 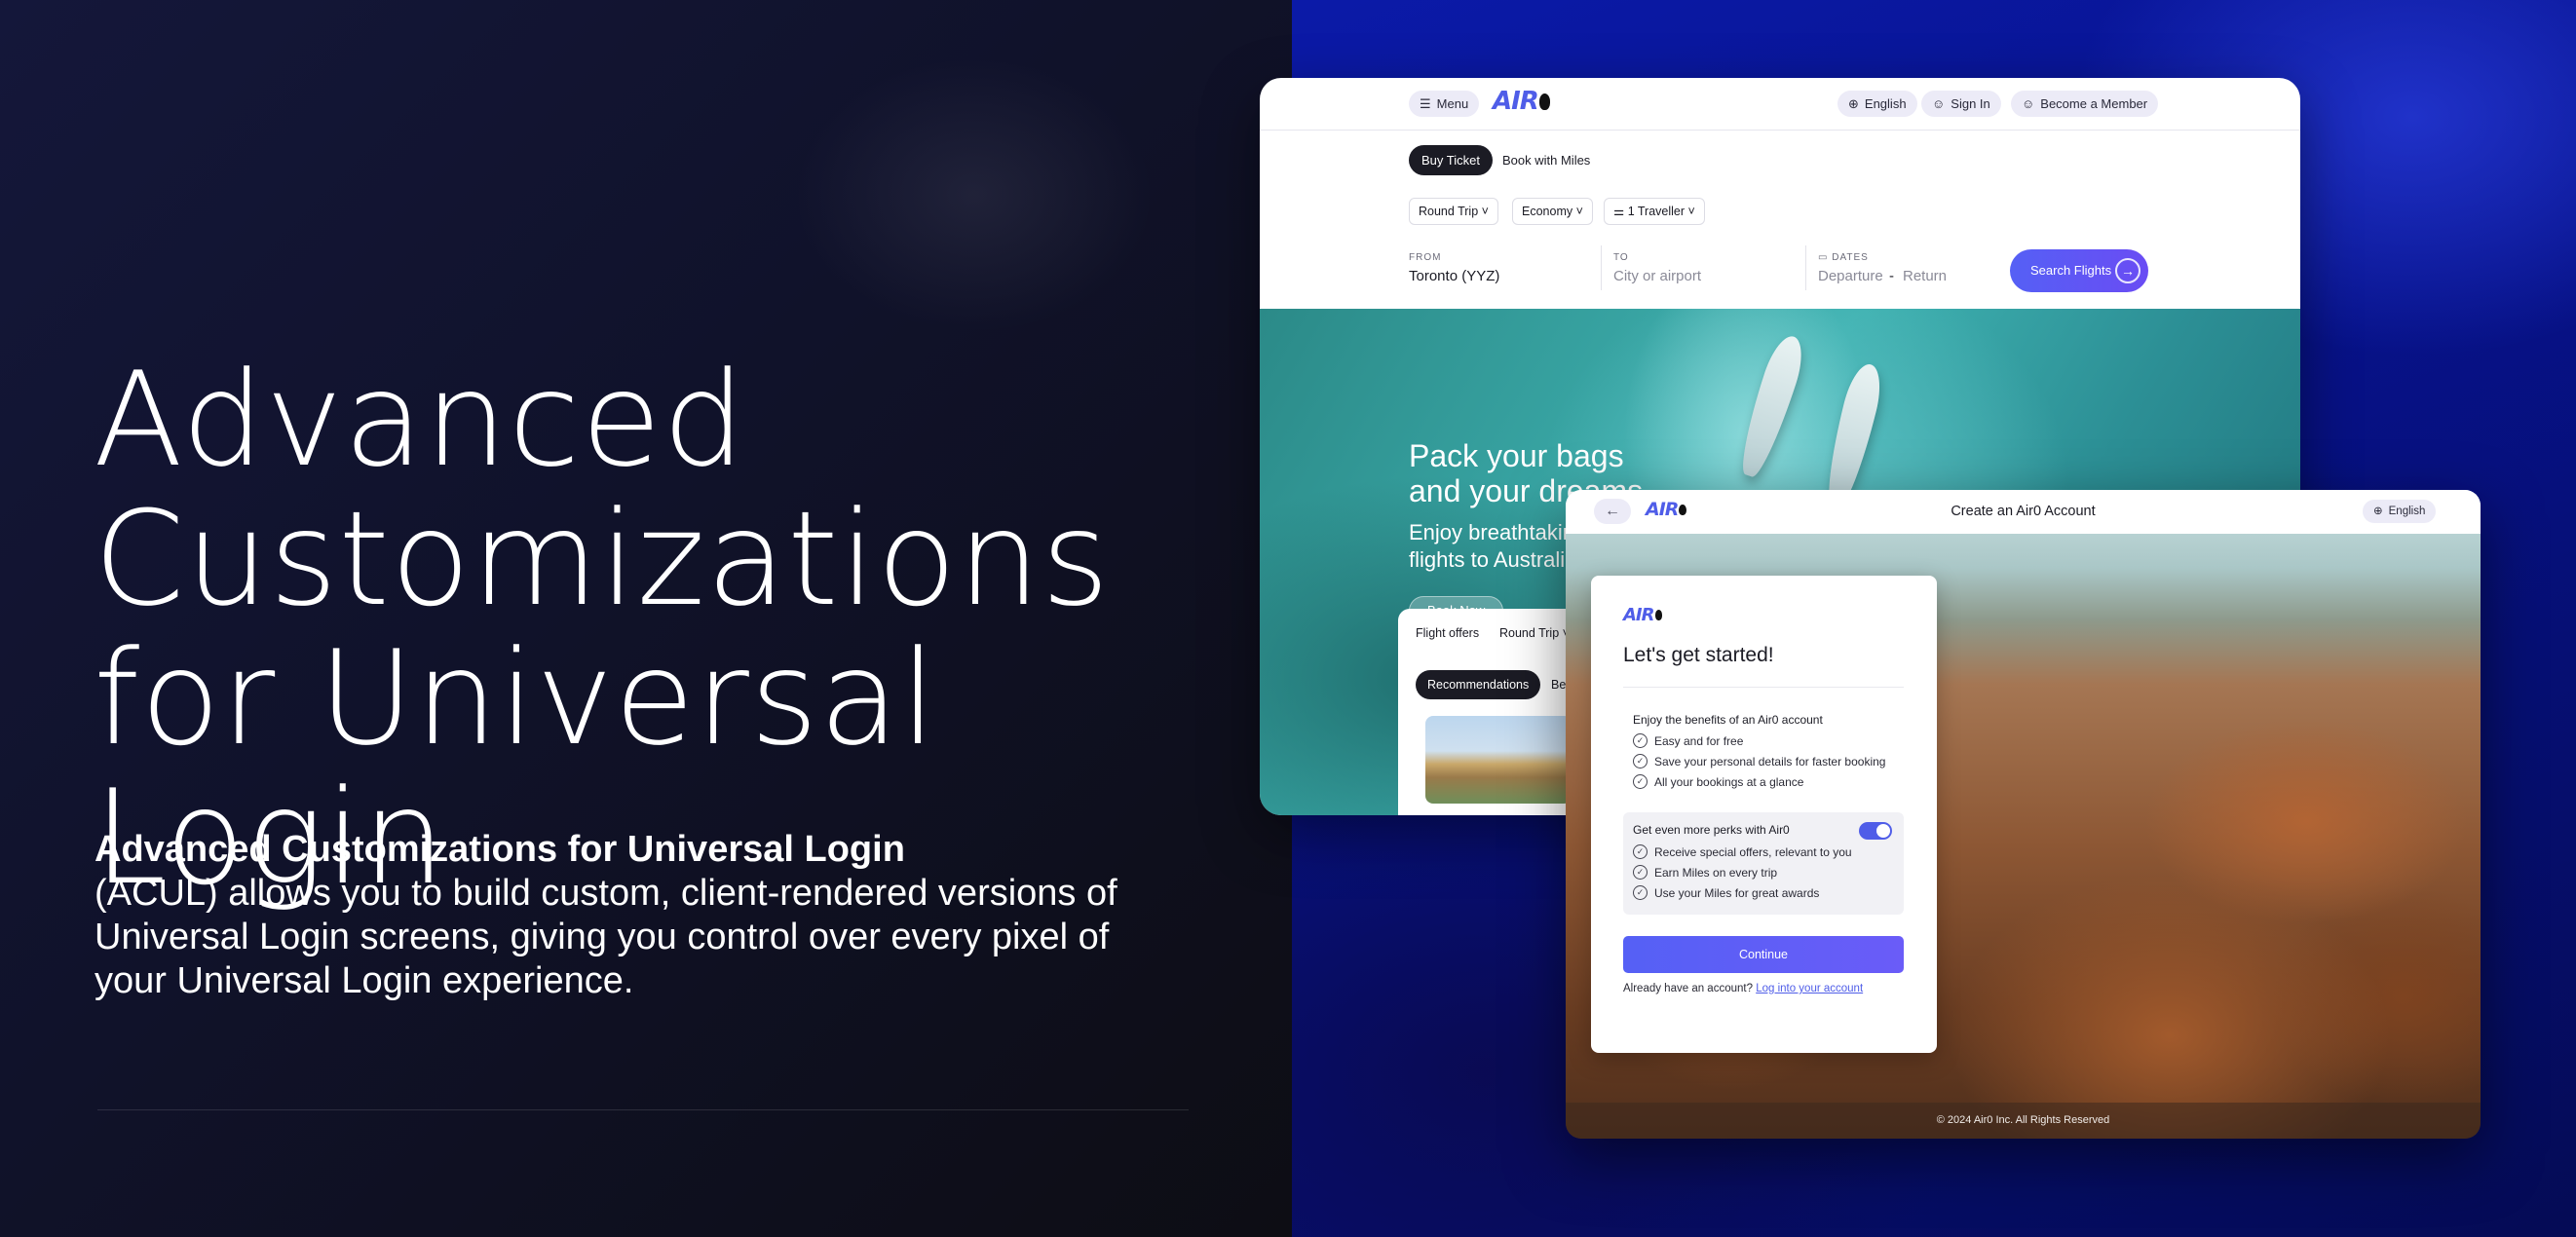 I want to click on have-account-text: Already have an account?, so click(x=1688, y=989).